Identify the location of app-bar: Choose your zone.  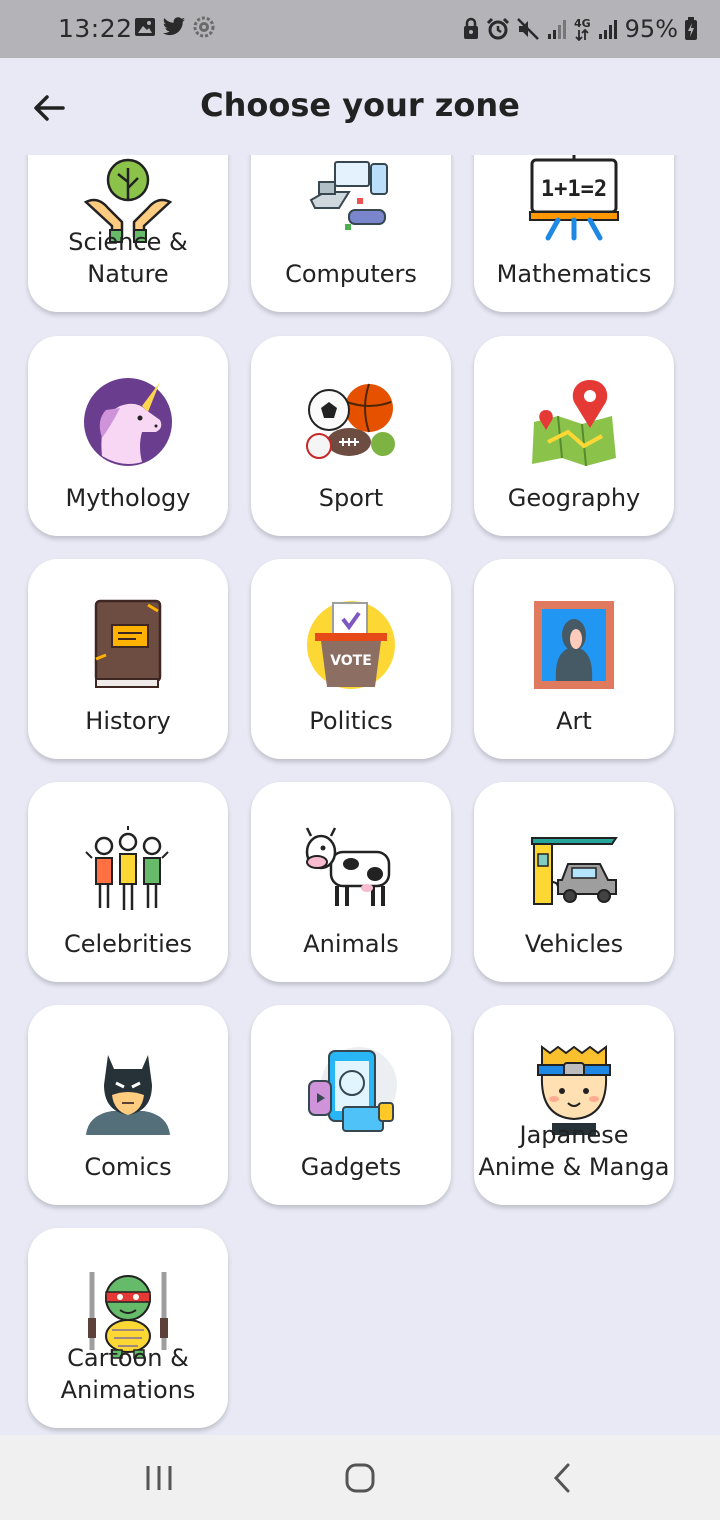
(360, 106).